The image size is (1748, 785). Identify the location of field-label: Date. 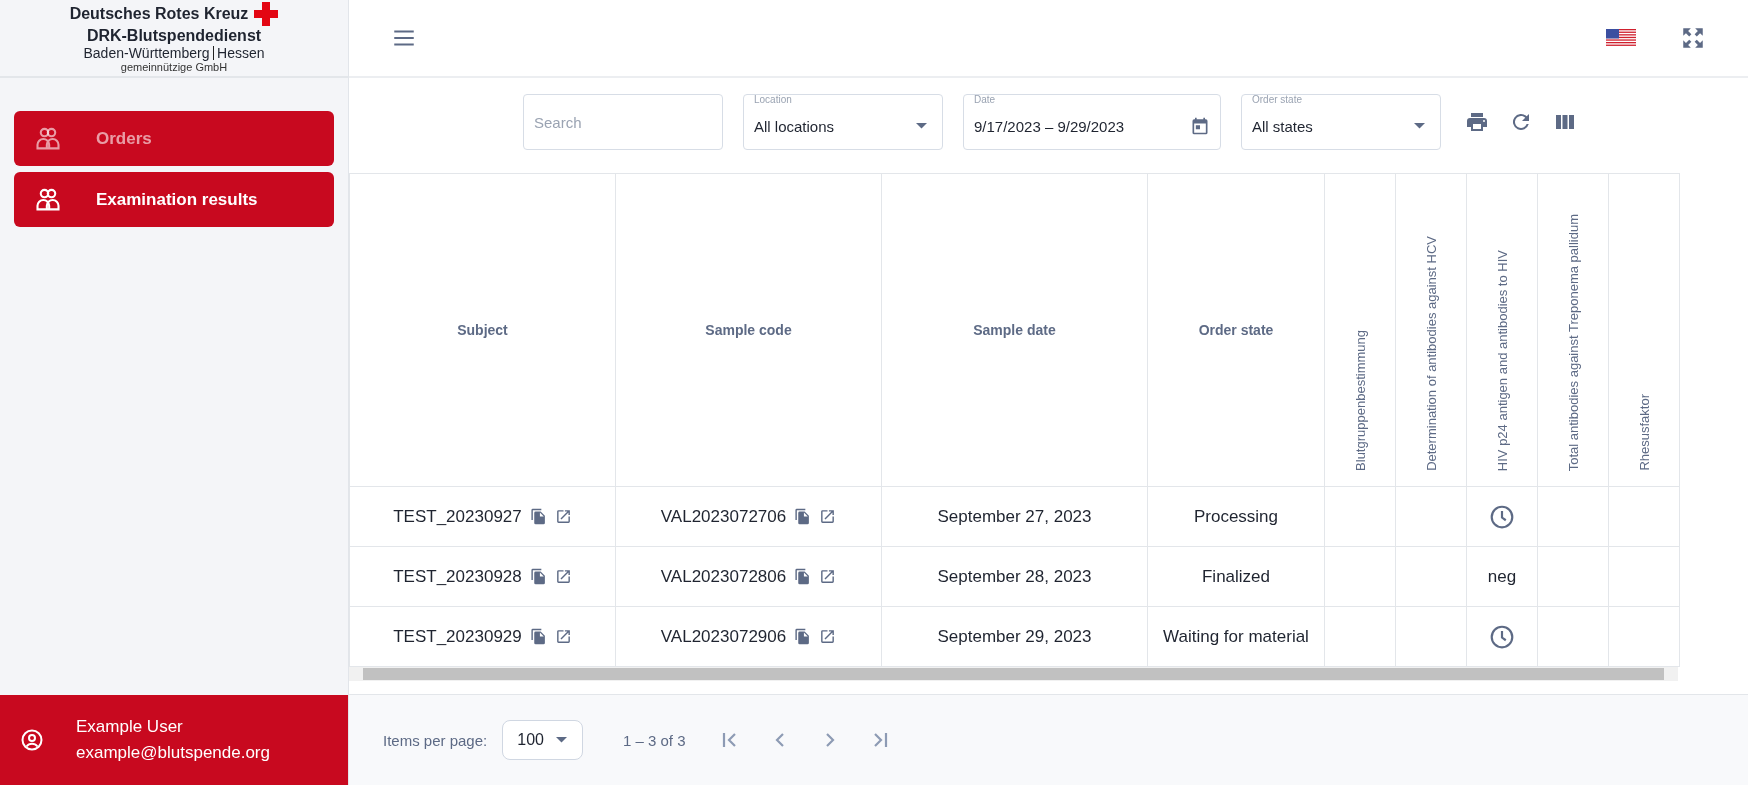
(985, 99).